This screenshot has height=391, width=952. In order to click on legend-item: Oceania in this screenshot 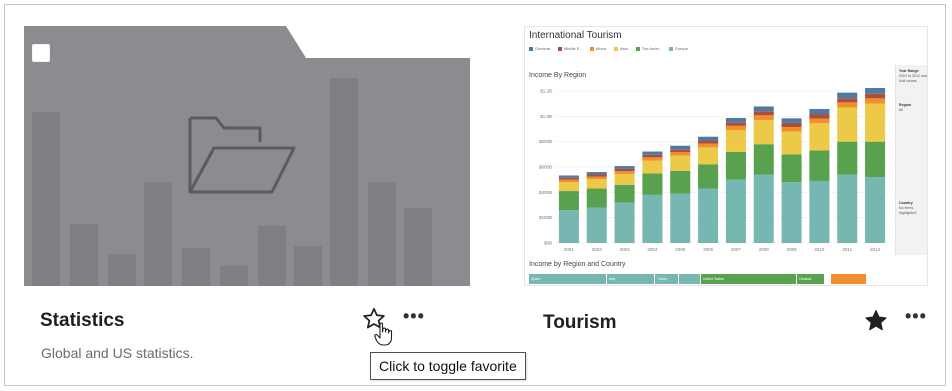, I will do `click(539, 48)`.